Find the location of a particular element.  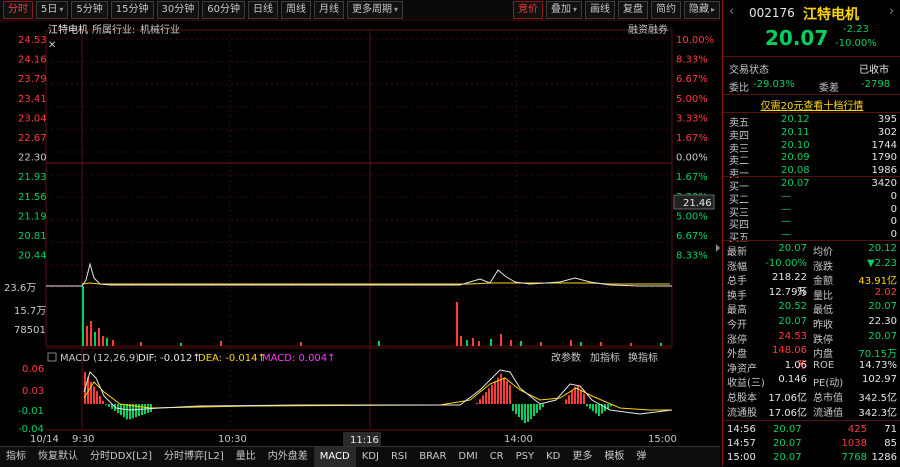

simple-button: 简约 is located at coordinates (666, 10).